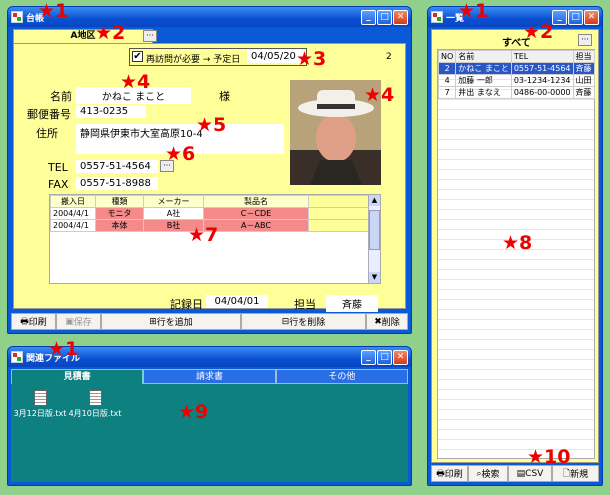  I want to click on table-row: 2004/4/1 モニタ A社 C－CDE, so click(215, 213).